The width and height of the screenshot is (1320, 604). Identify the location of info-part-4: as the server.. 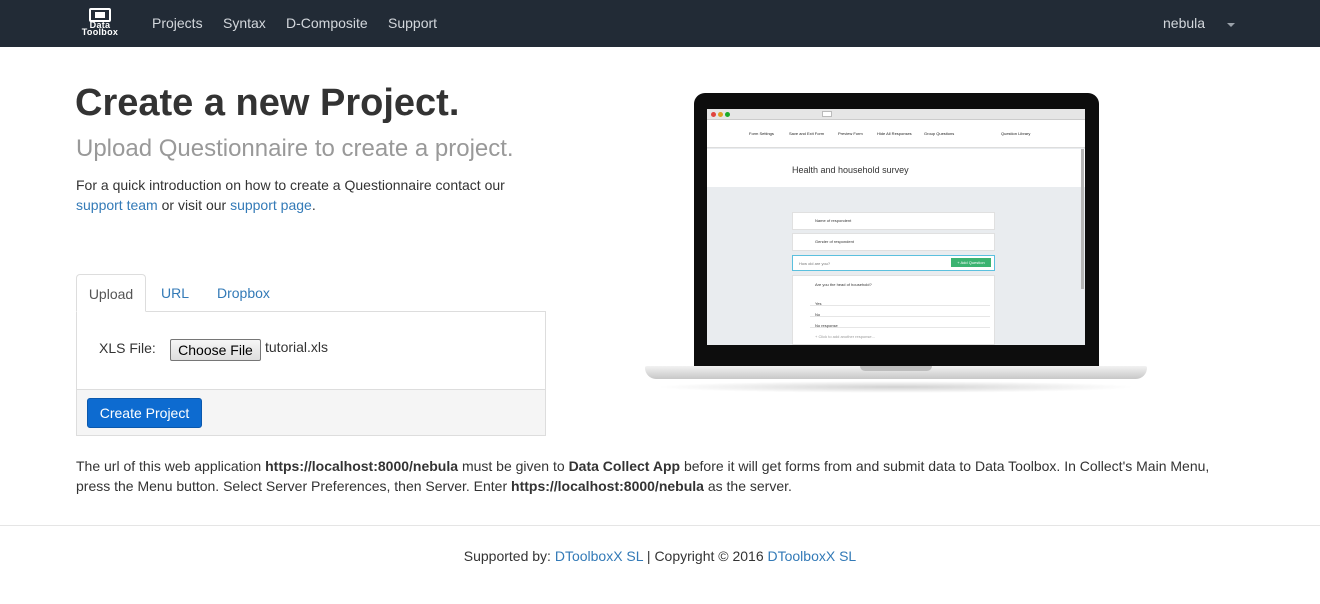
(749, 486).